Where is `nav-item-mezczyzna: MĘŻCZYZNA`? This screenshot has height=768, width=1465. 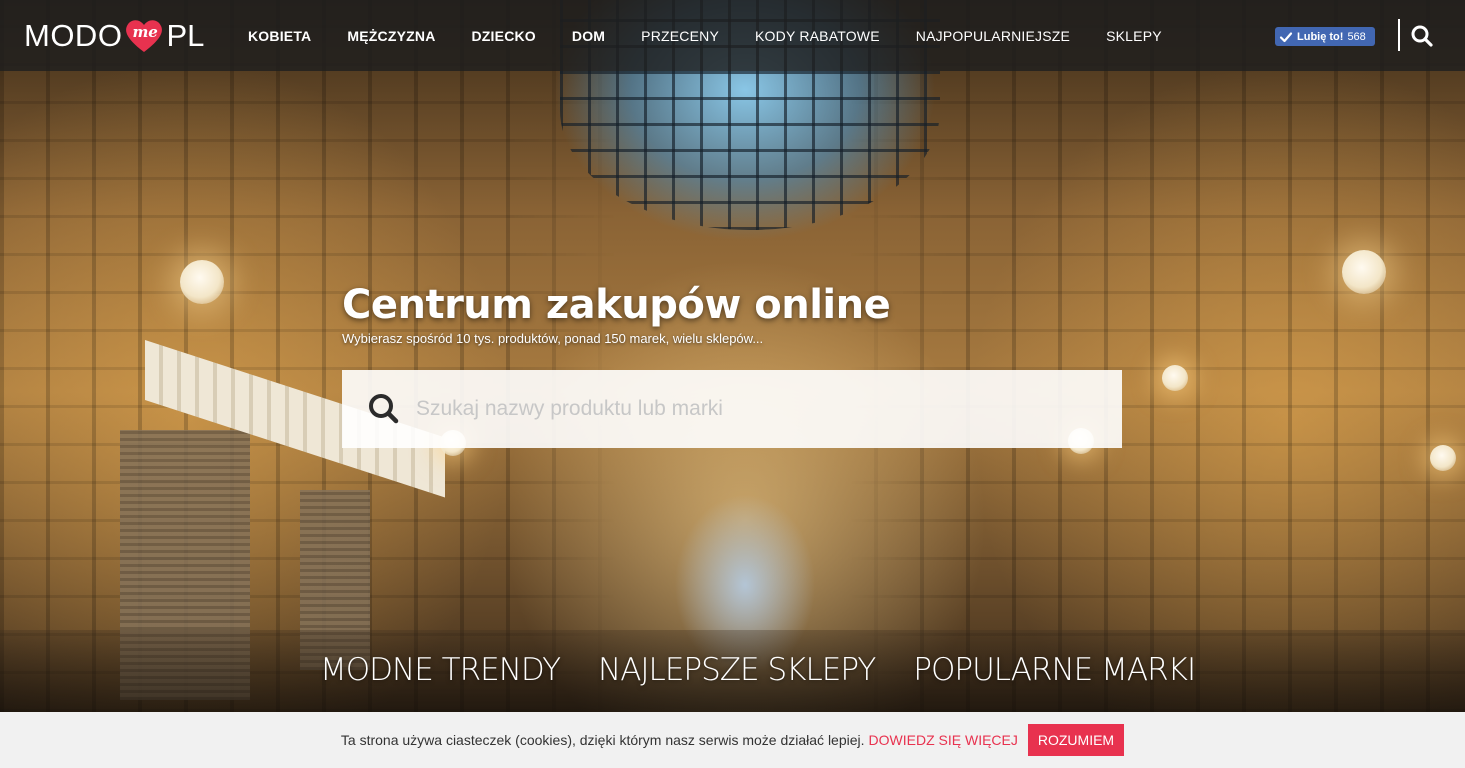 nav-item-mezczyzna: MĘŻCZYZNA is located at coordinates (391, 36).